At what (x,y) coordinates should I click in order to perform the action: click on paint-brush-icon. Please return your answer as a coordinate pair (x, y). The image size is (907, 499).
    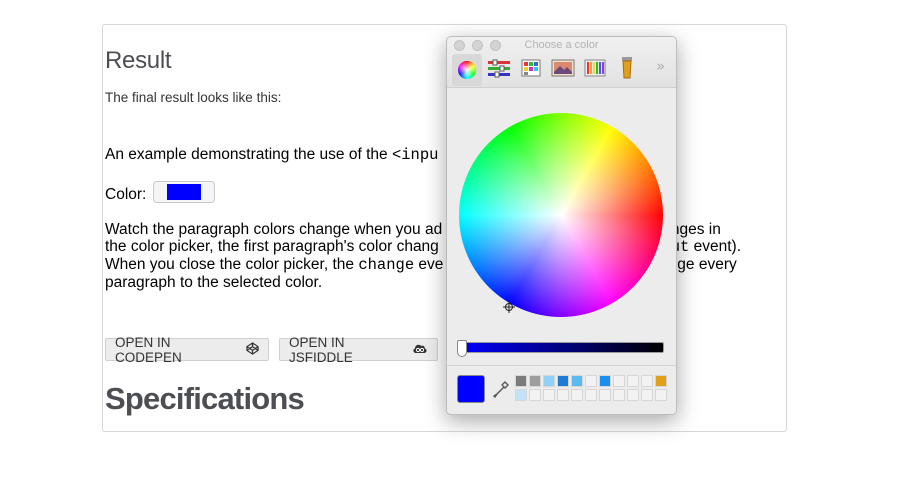
    Looking at the image, I should click on (627, 70).